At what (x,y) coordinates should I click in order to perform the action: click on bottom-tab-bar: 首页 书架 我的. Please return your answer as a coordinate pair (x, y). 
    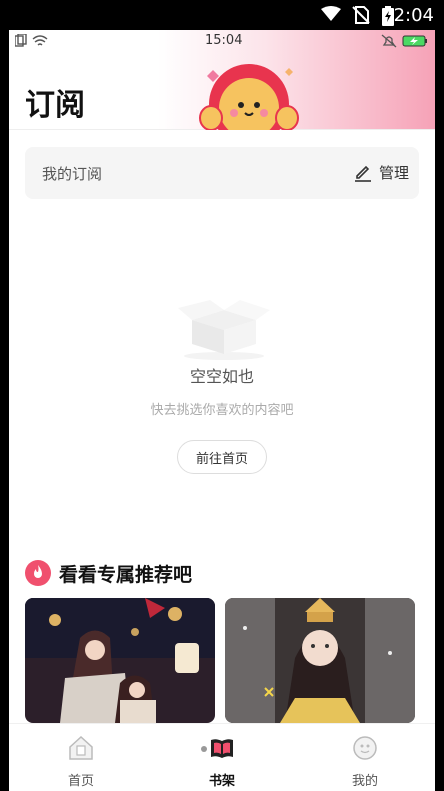
    Looking at the image, I should click on (222, 757).